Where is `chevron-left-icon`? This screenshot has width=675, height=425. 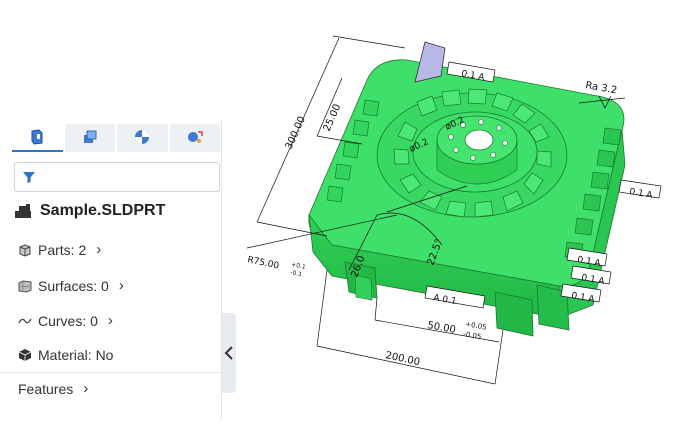
chevron-left-icon is located at coordinates (228, 353).